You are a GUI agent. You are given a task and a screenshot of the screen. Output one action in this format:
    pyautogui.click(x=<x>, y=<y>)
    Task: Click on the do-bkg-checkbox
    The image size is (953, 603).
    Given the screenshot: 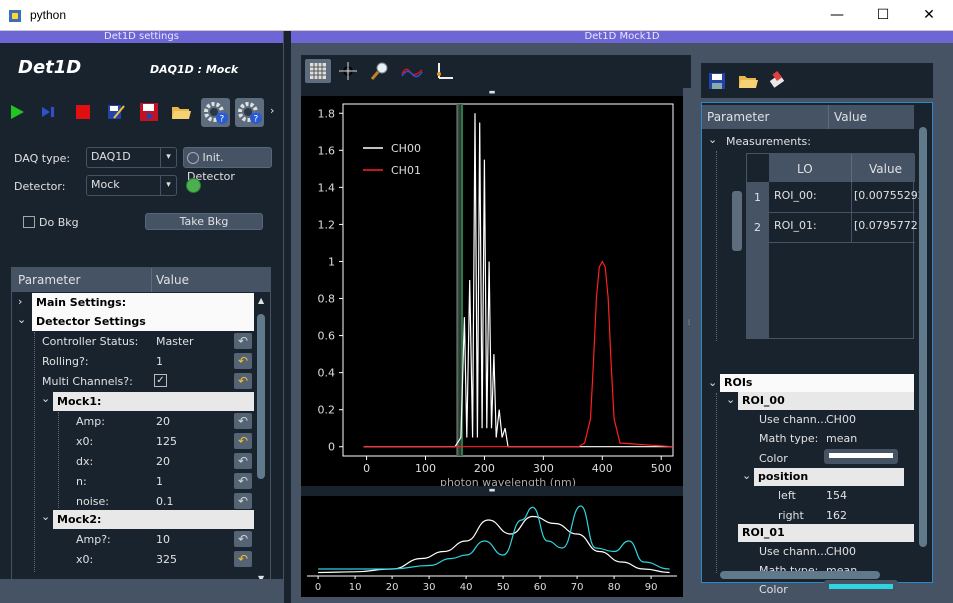 What is the action you would take?
    pyautogui.click(x=29, y=222)
    